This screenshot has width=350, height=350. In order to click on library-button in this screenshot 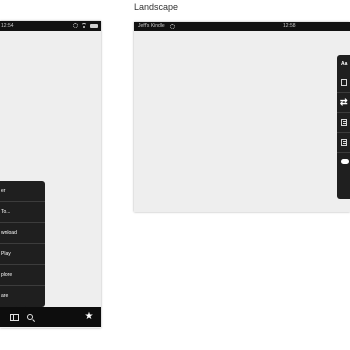, I will do `click(14, 317)`.